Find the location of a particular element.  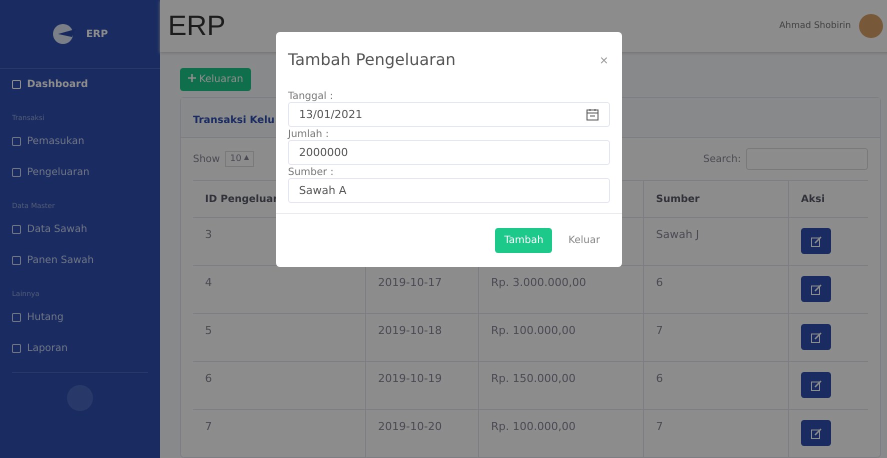

sidebar-item: Panen Sawah is located at coordinates (80, 260).